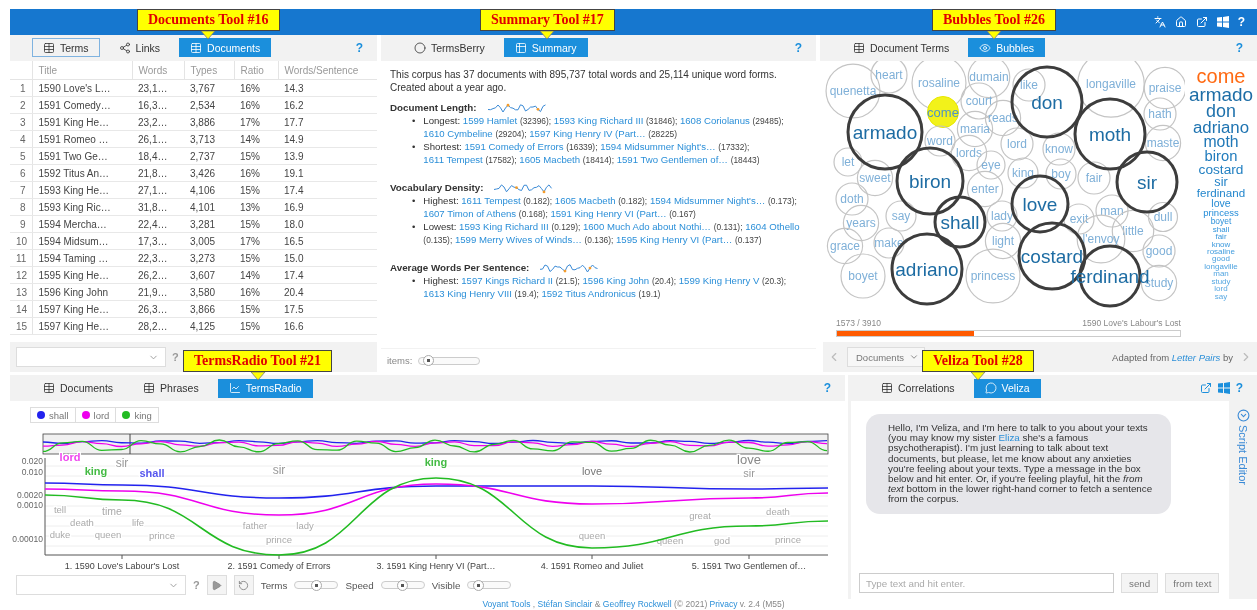 The image size is (1257, 610). What do you see at coordinates (1196, 357) in the screenshot?
I see `credit-link: Letter Pairs` at bounding box center [1196, 357].